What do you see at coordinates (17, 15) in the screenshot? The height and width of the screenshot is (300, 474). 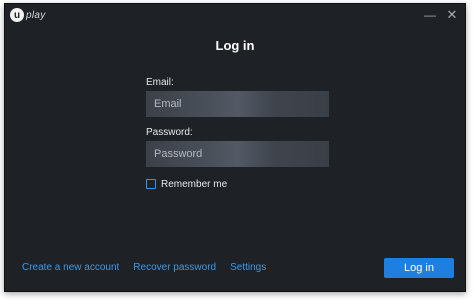 I see `uplay-logo-icon: u` at bounding box center [17, 15].